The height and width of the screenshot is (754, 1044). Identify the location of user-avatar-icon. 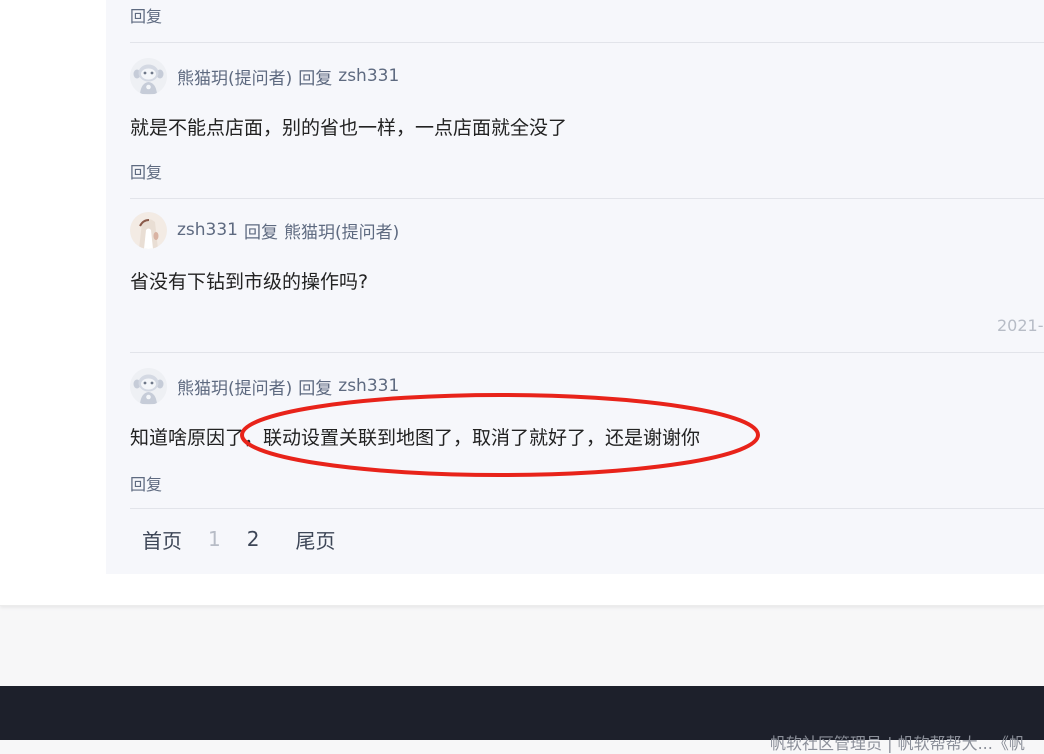
(148, 230).